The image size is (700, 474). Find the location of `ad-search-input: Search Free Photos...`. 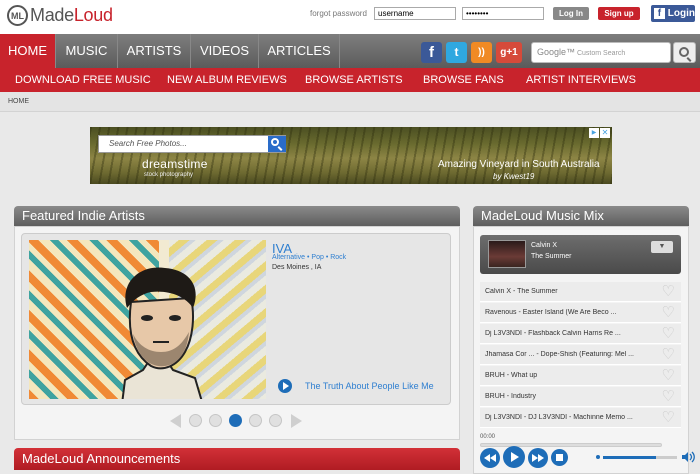

ad-search-input: Search Free Photos... is located at coordinates (192, 144).